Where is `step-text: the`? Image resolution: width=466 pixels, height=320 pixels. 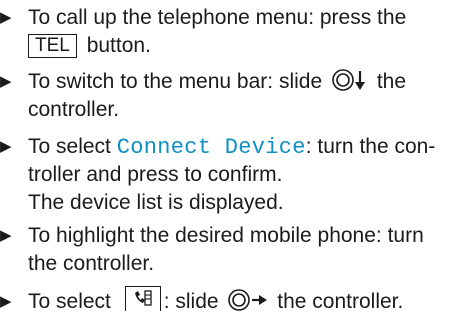
step-text: the is located at coordinates (388, 81).